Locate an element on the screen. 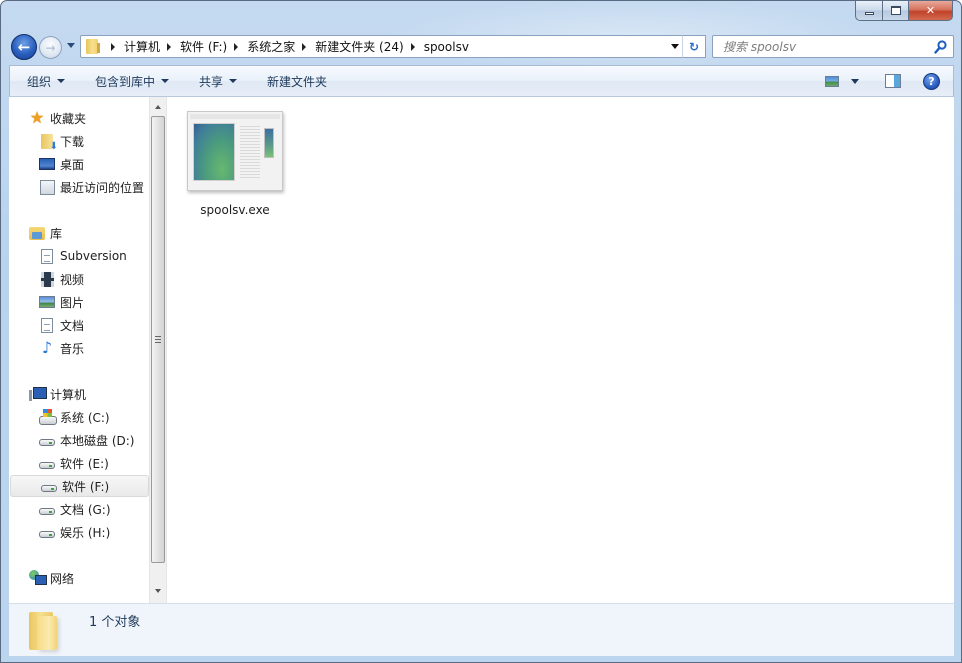 This screenshot has height=663, width=962. help-icon: ? is located at coordinates (931, 81).